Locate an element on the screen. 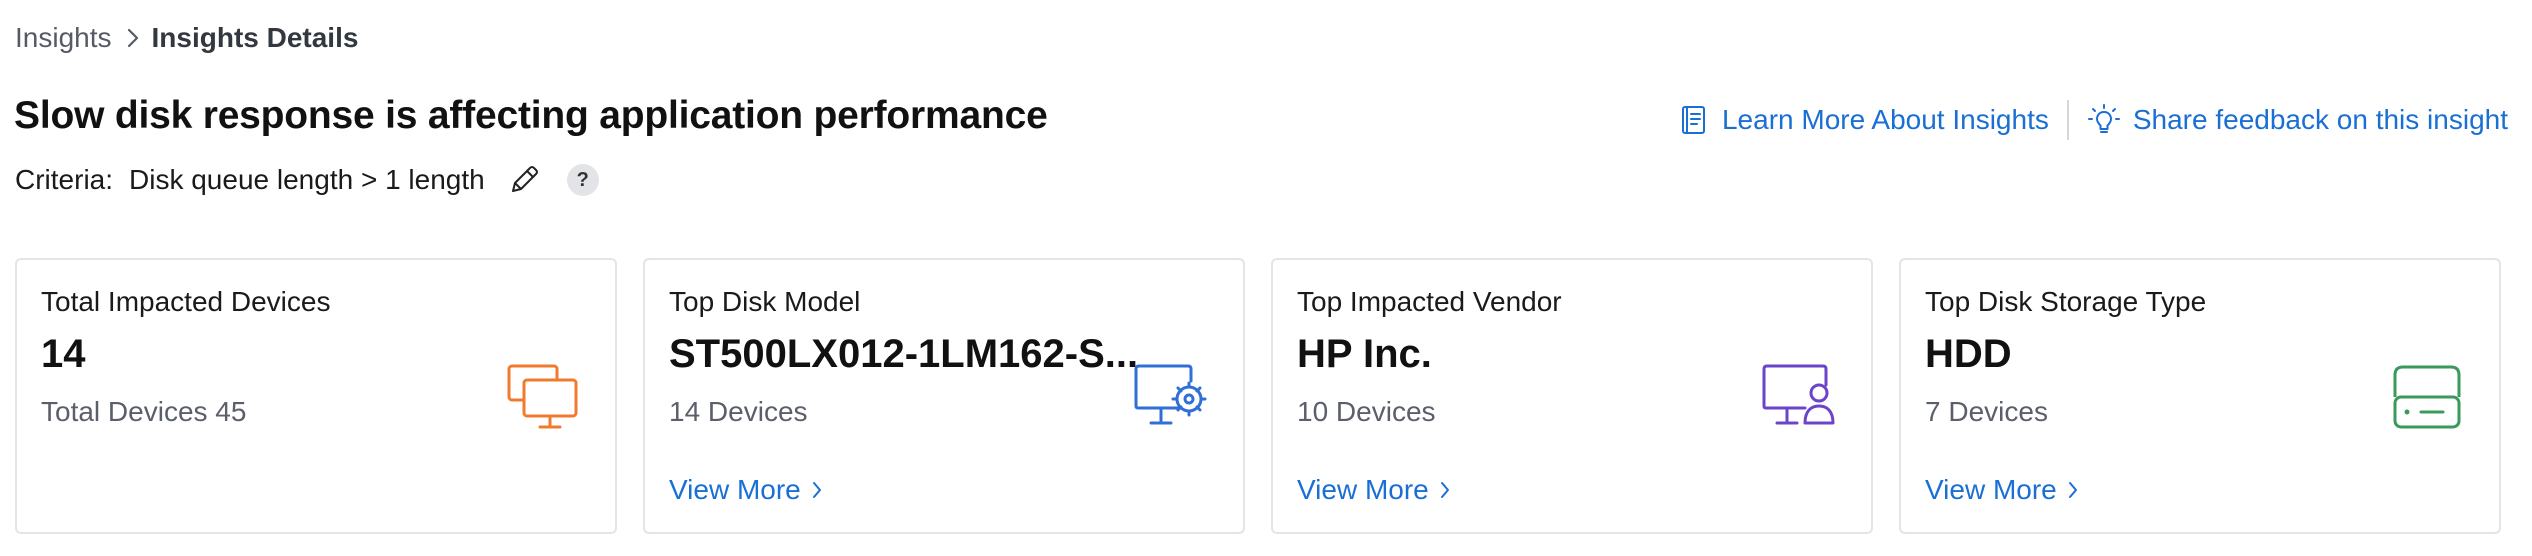 This screenshot has height=556, width=2532. pencil-icon is located at coordinates (524, 180).